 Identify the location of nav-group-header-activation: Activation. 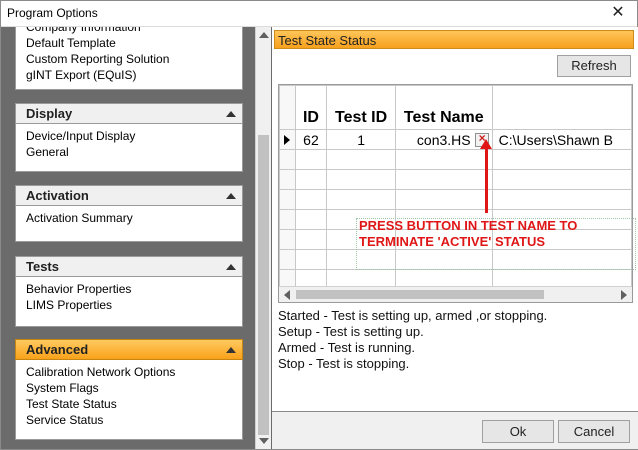
(129, 195).